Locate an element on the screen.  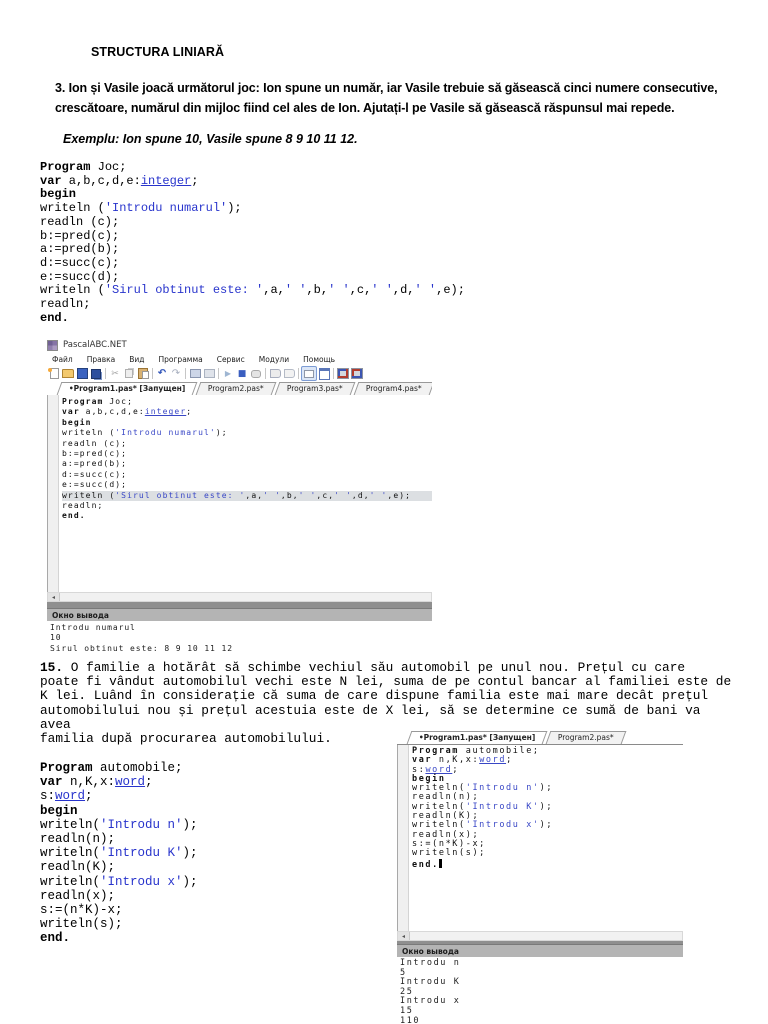
code-line: e:=succ(d); is located at coordinates (95, 485).